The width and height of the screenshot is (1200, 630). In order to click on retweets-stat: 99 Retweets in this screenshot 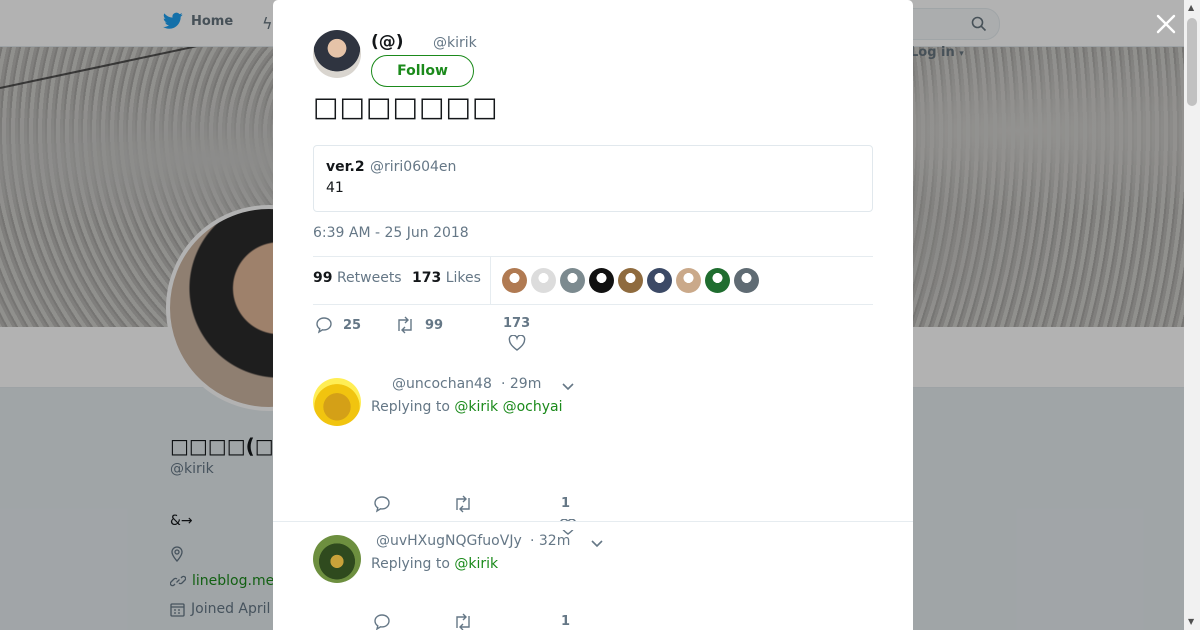, I will do `click(357, 278)`.